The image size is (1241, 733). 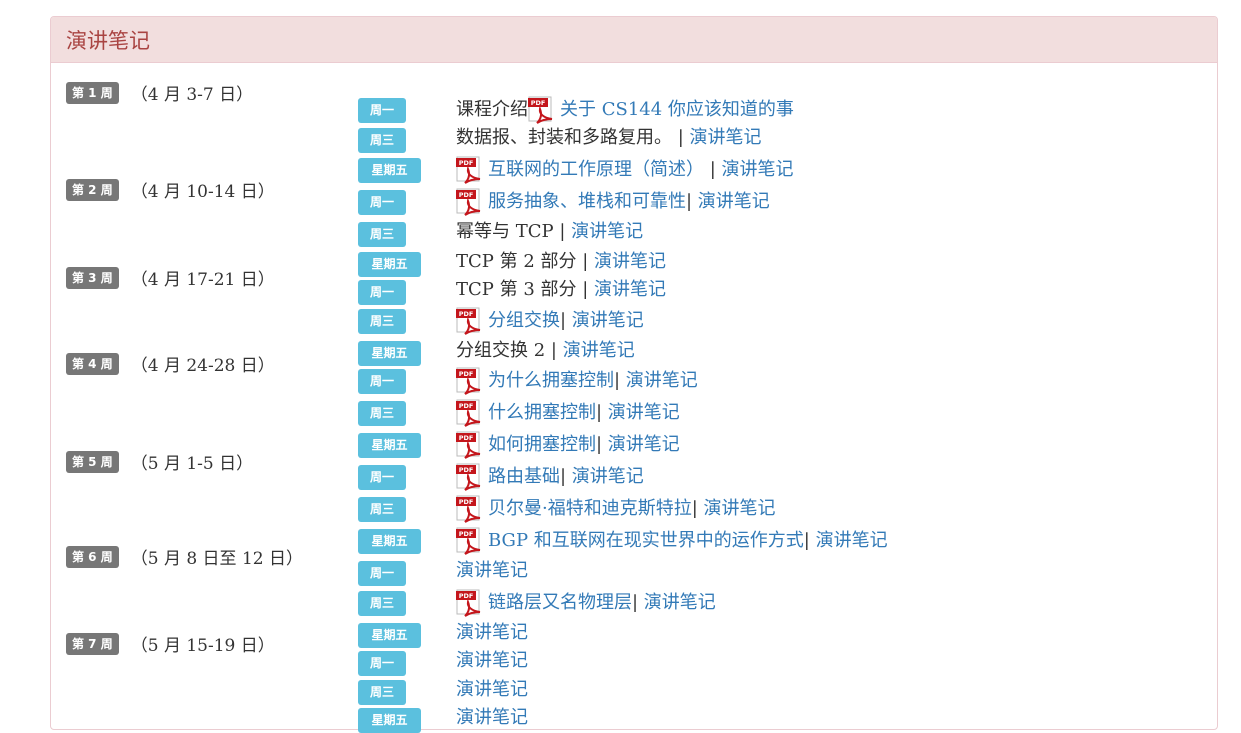 I want to click on panel-title: 演讲笔记, so click(x=634, y=40).